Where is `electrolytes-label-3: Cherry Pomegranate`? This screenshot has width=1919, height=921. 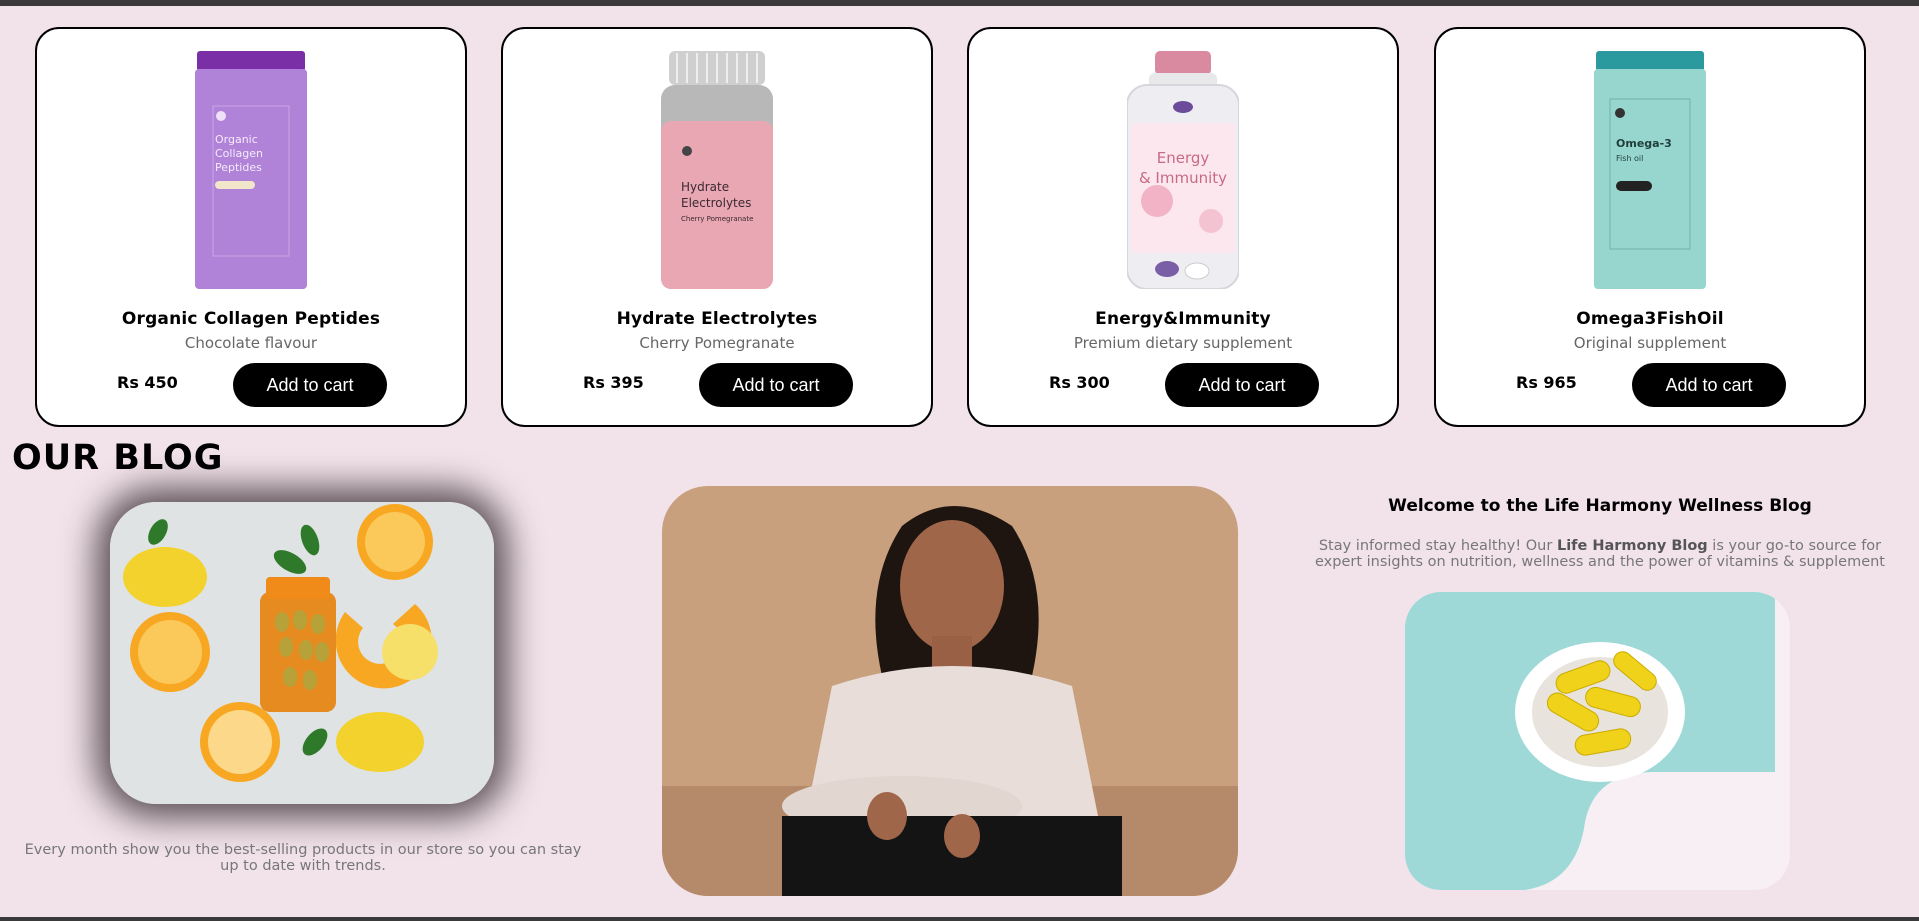
electrolytes-label-3: Cherry Pomegranate is located at coordinates (717, 219).